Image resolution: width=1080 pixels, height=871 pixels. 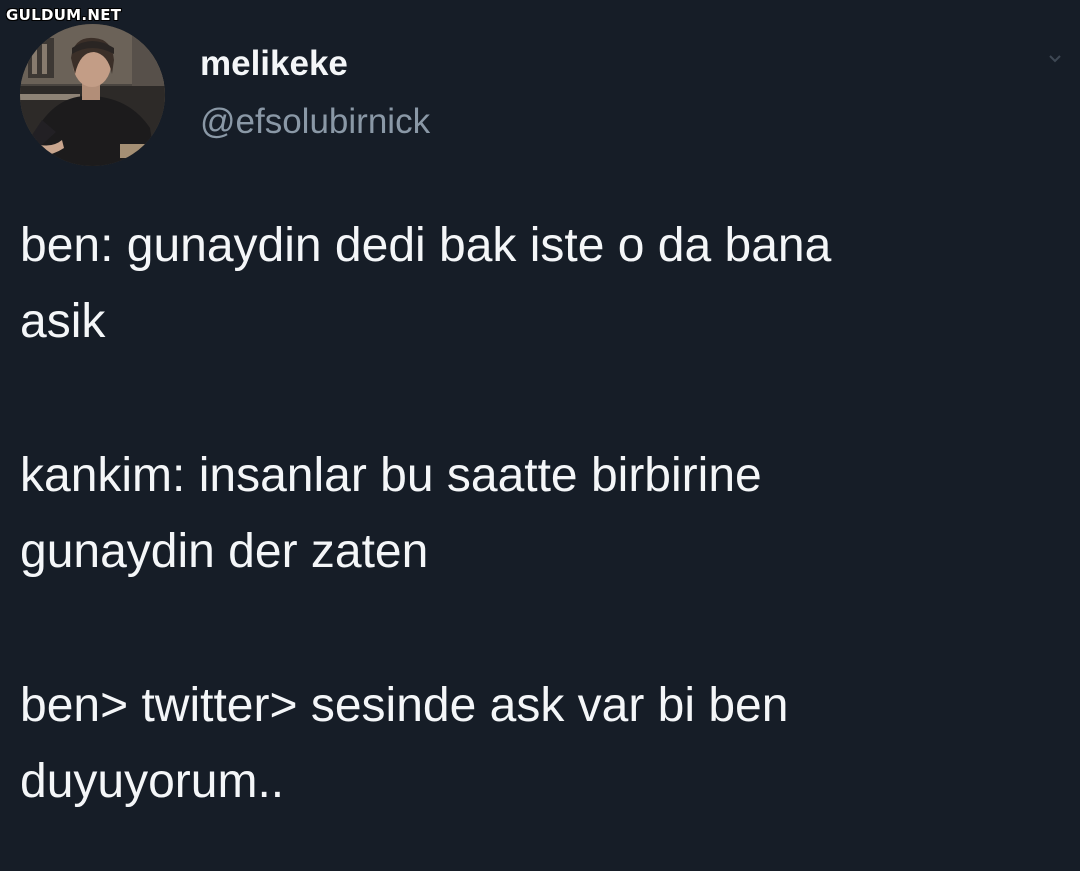 What do you see at coordinates (315, 64) in the screenshot?
I see `display-name: melikeke` at bounding box center [315, 64].